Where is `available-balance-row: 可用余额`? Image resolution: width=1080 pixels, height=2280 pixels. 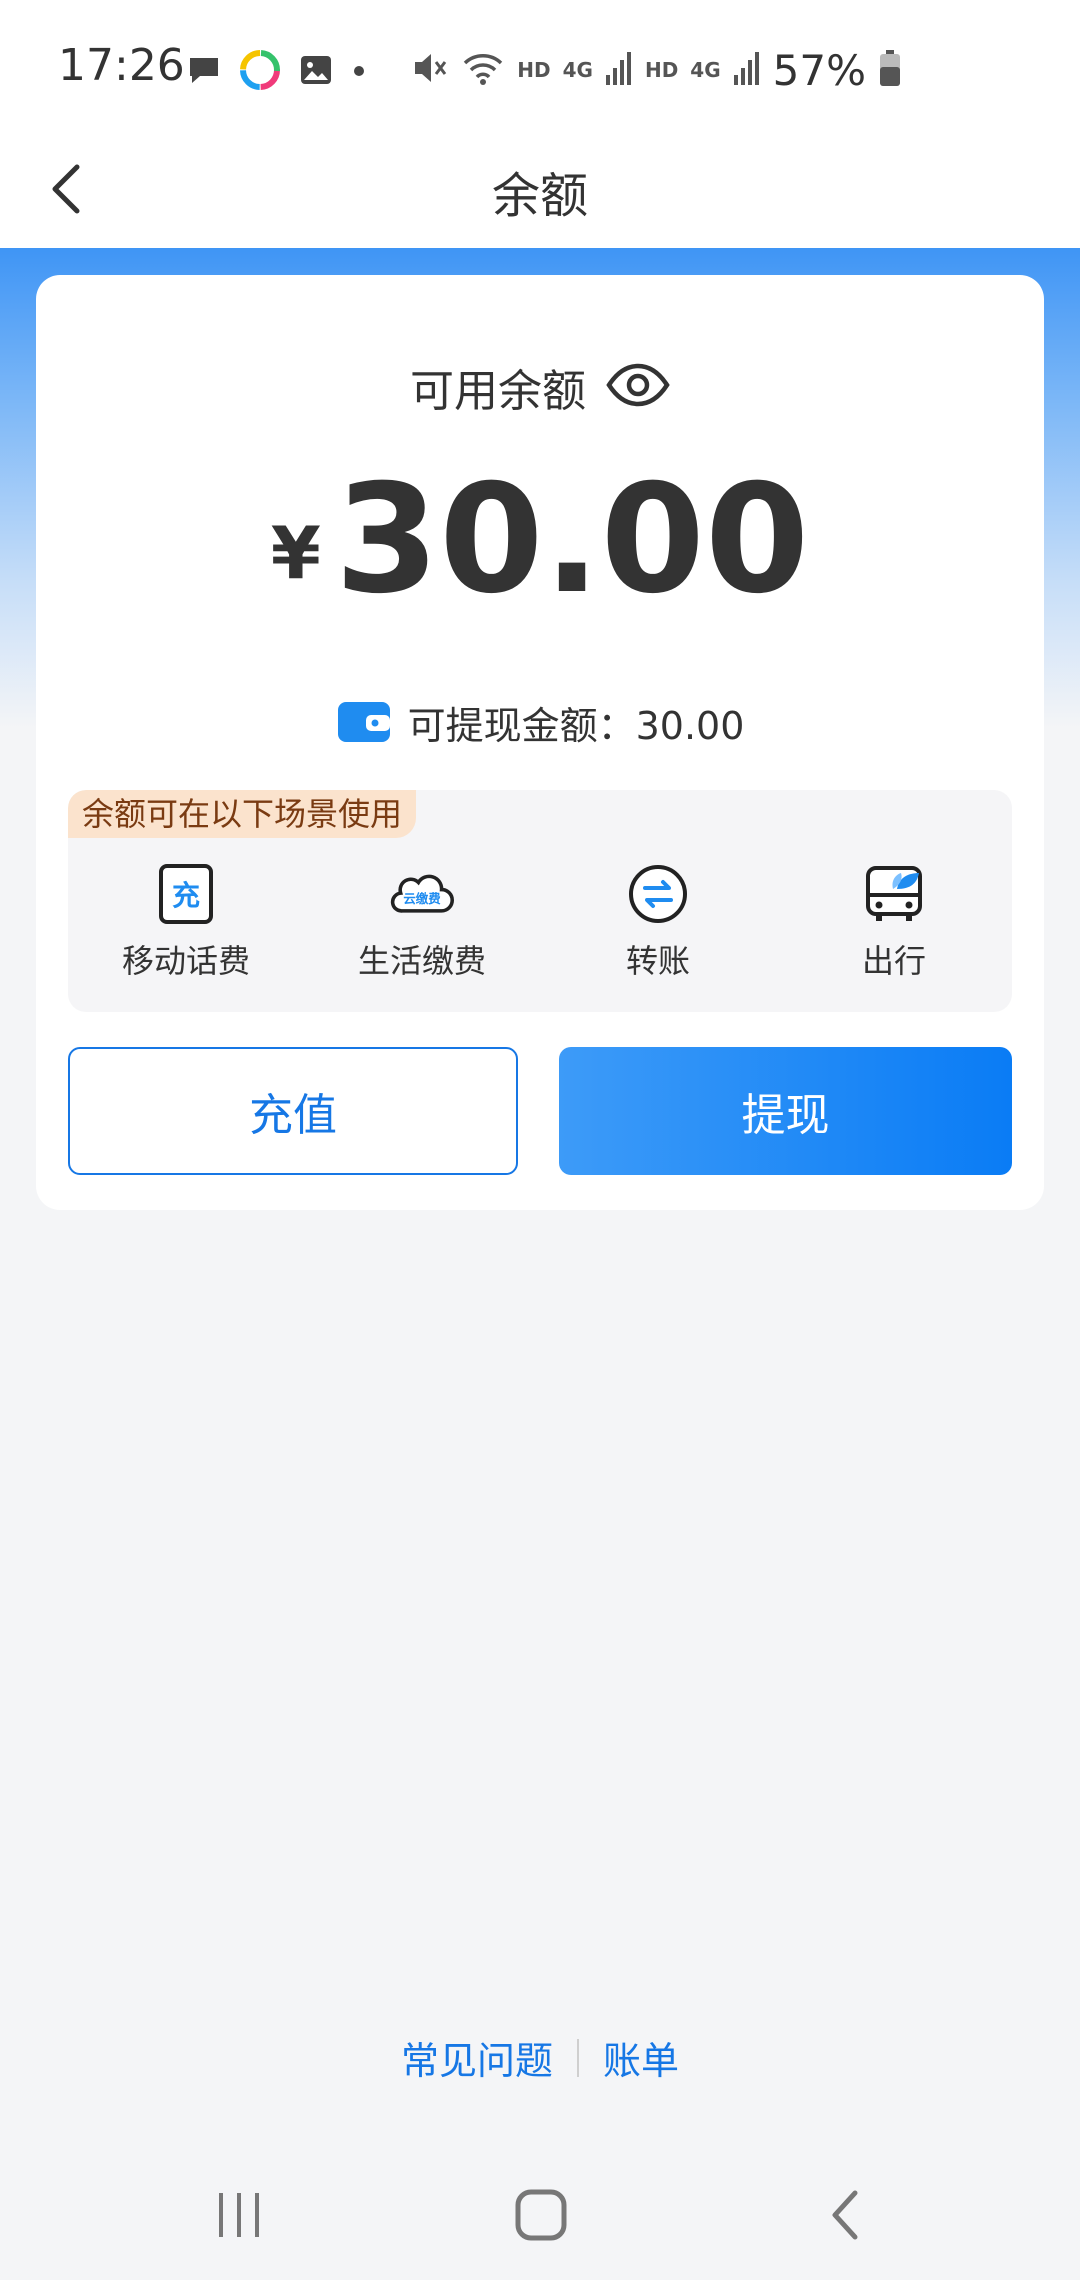 available-balance-row: 可用余额 is located at coordinates (540, 387).